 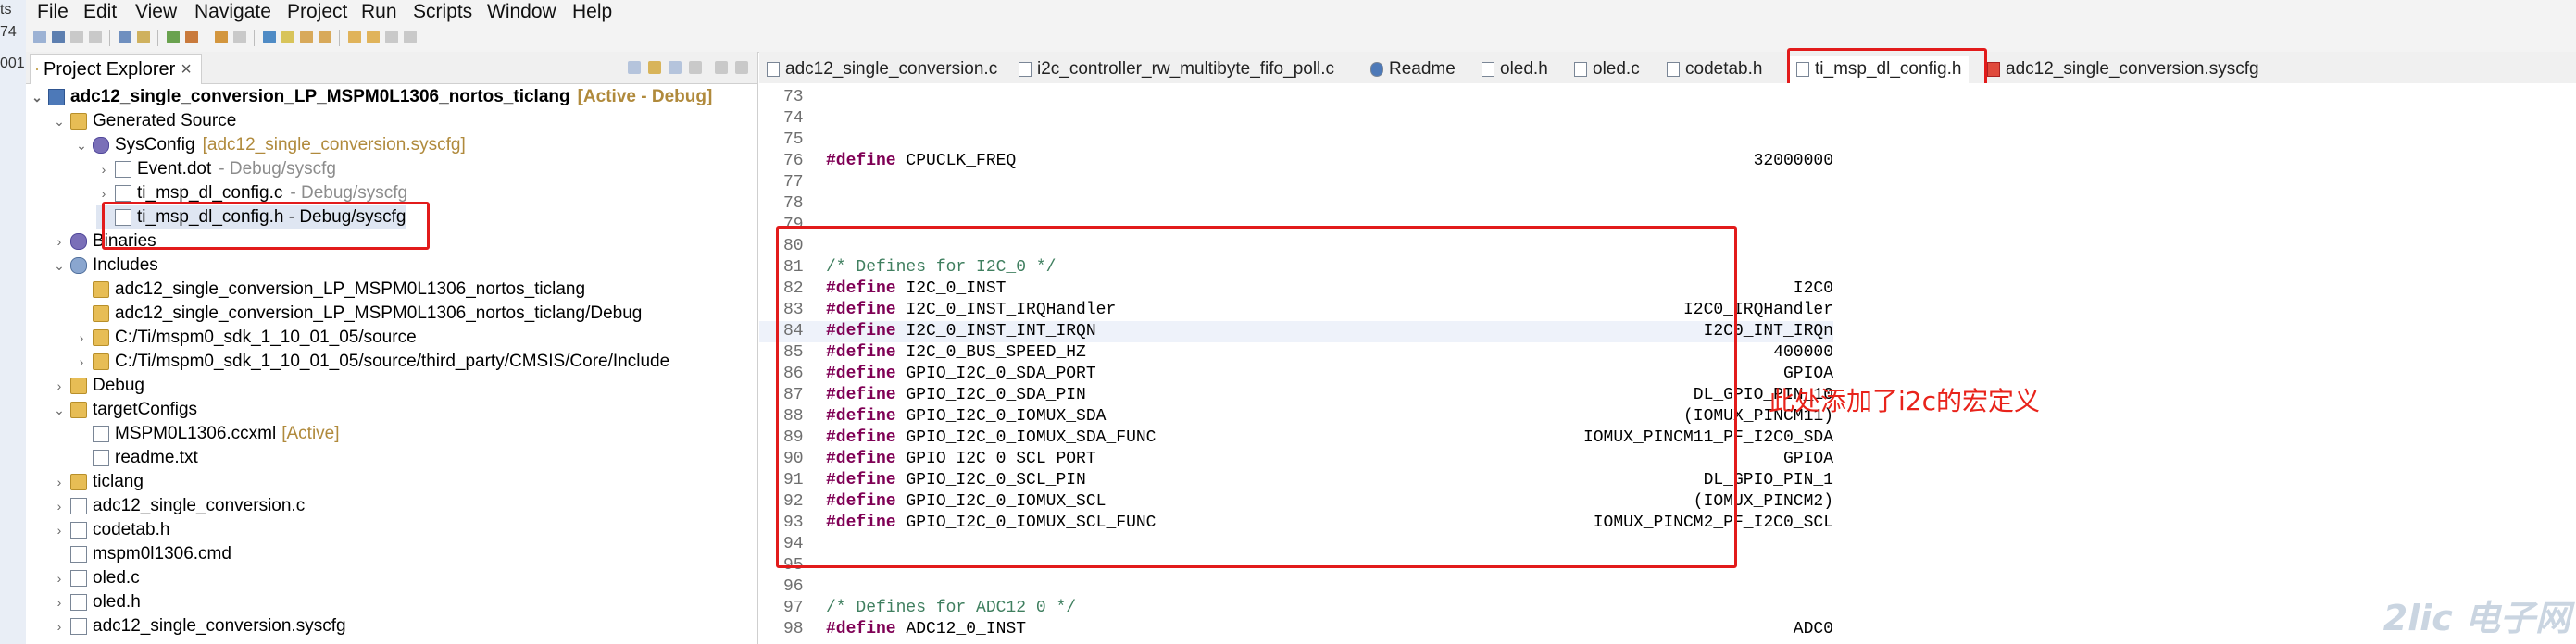 I want to click on tab-label: codetab.h, so click(x=1724, y=69).